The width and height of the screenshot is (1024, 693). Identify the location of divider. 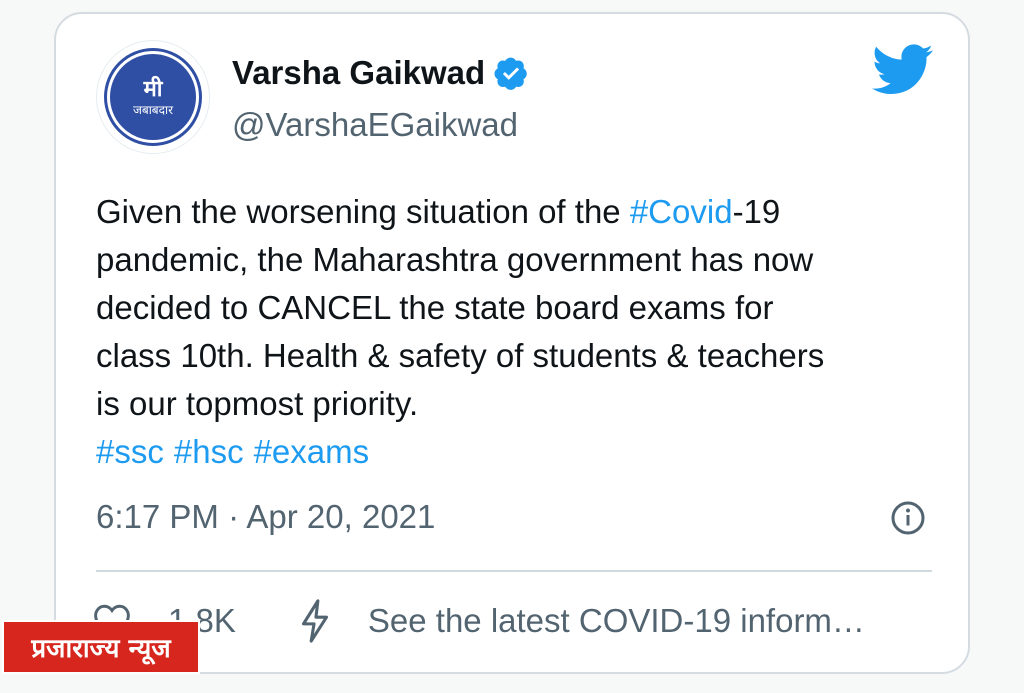
(514, 571).